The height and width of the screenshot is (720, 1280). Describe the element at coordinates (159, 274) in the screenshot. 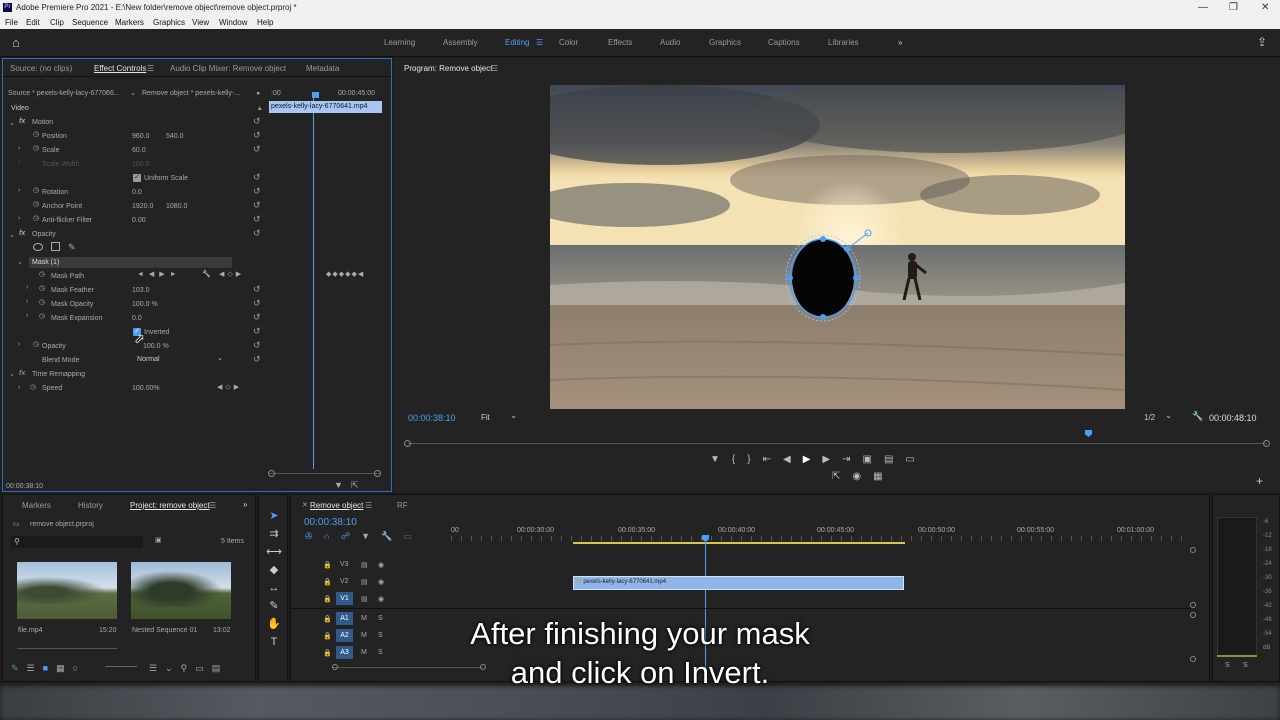

I see `mask-path-tracking-controls: ◄◀▶►` at that location.